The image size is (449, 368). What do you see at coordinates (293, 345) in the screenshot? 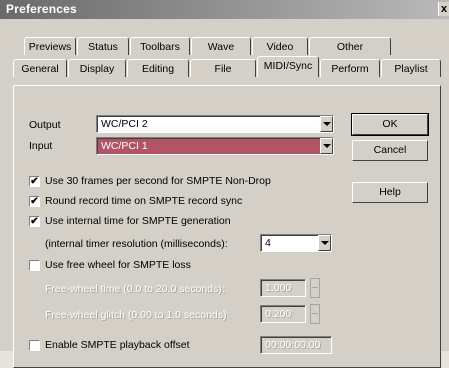
I see `playback-offset-value: 00:00:00.00` at bounding box center [293, 345].